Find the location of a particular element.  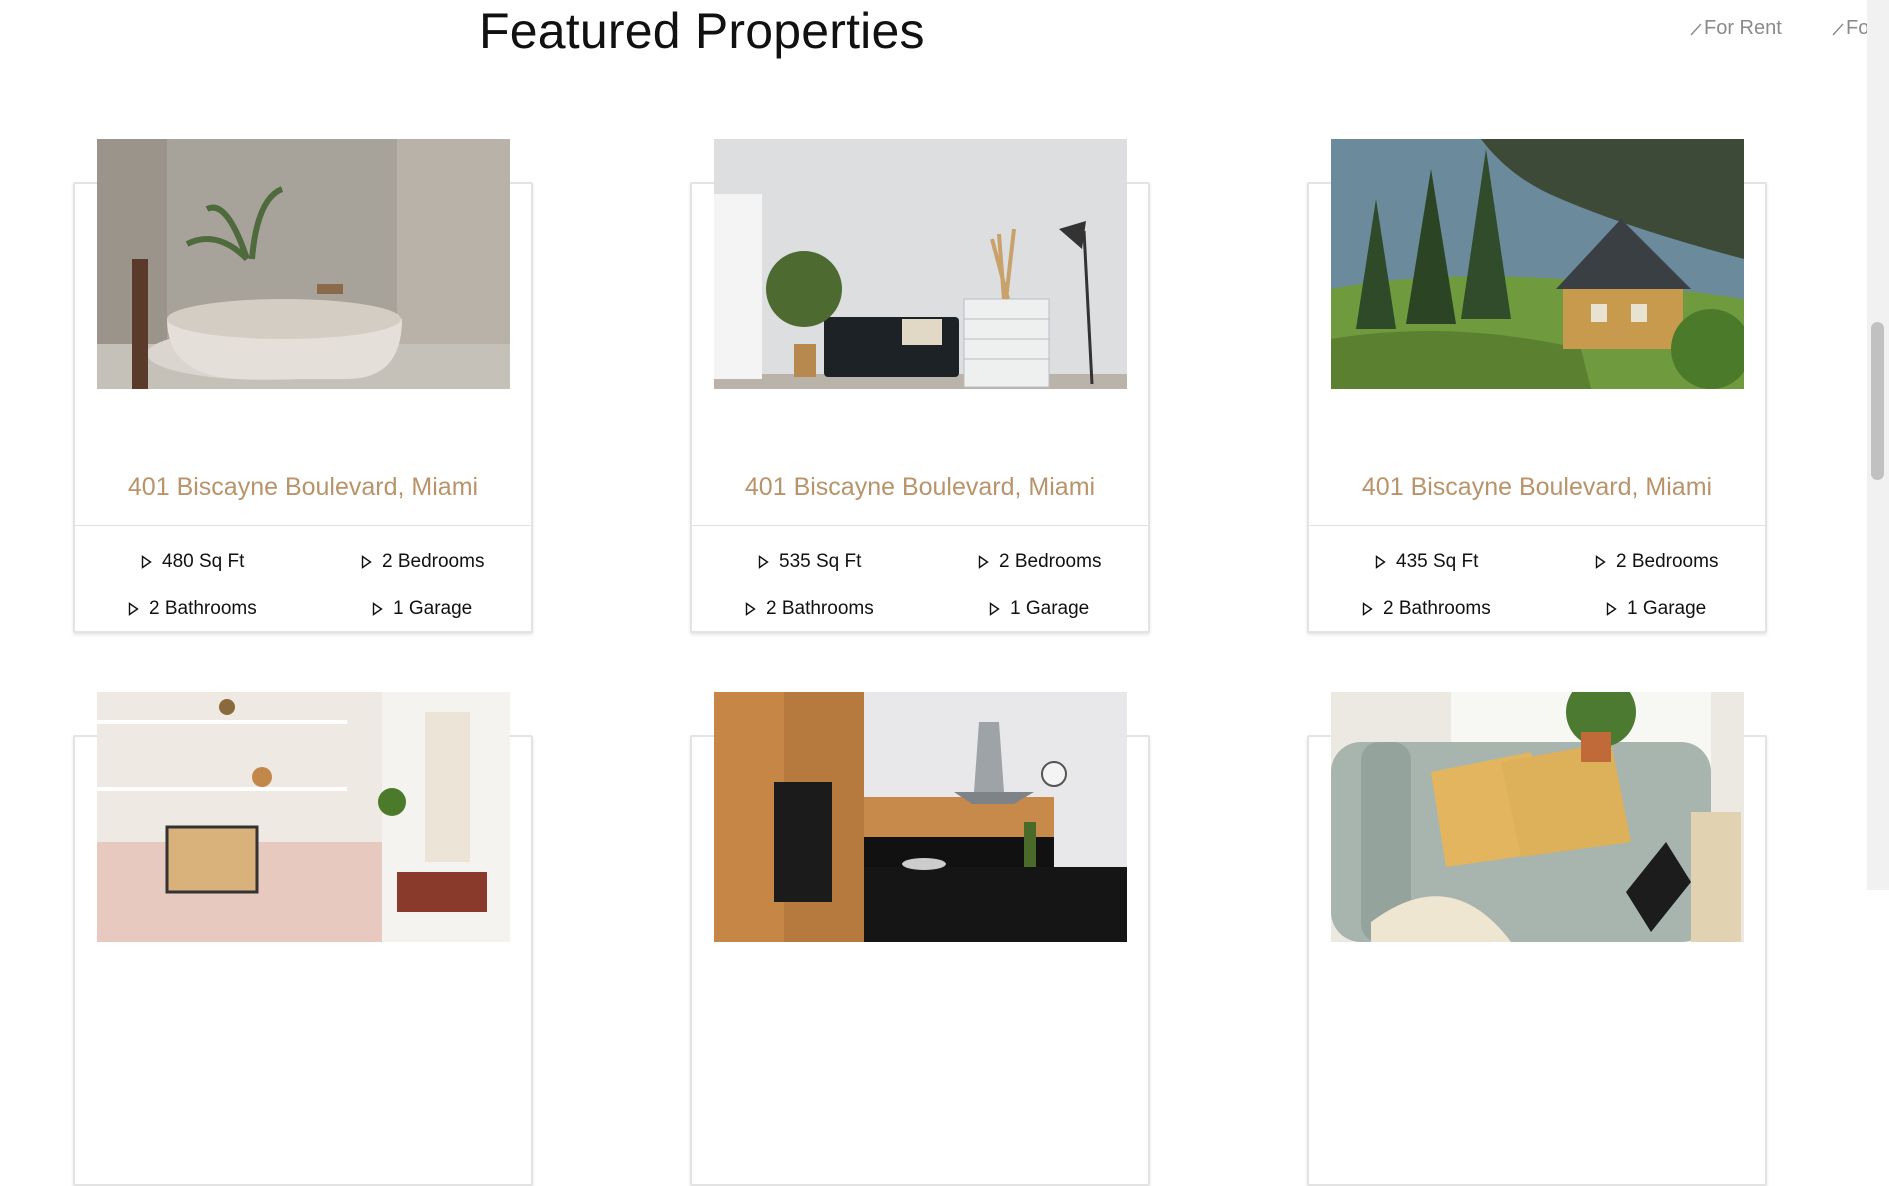

page-scrollbar is located at coordinates (1878, 445).